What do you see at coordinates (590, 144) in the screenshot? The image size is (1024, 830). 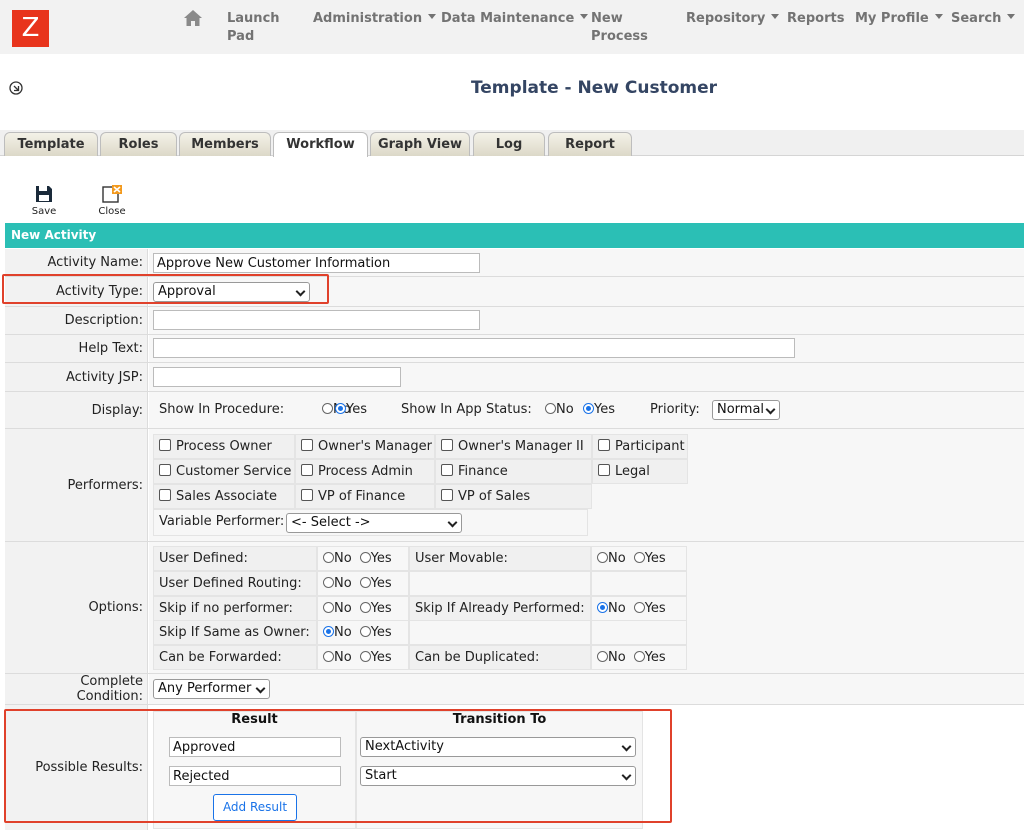 I see `tab-report: Report` at bounding box center [590, 144].